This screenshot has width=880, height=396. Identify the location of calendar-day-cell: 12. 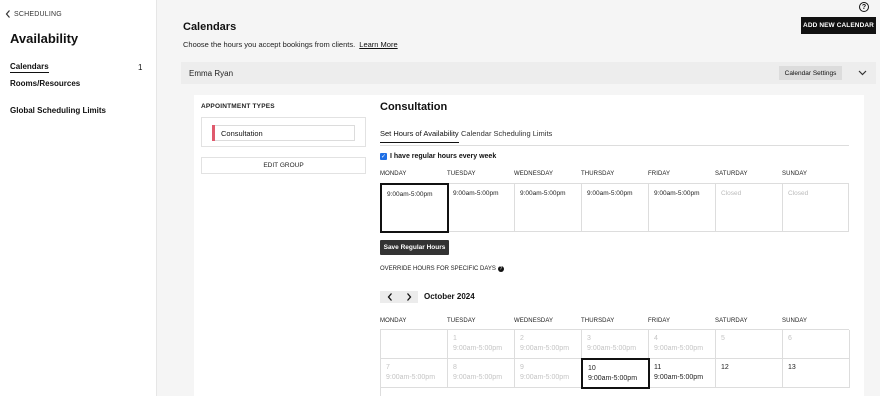
(749, 373).